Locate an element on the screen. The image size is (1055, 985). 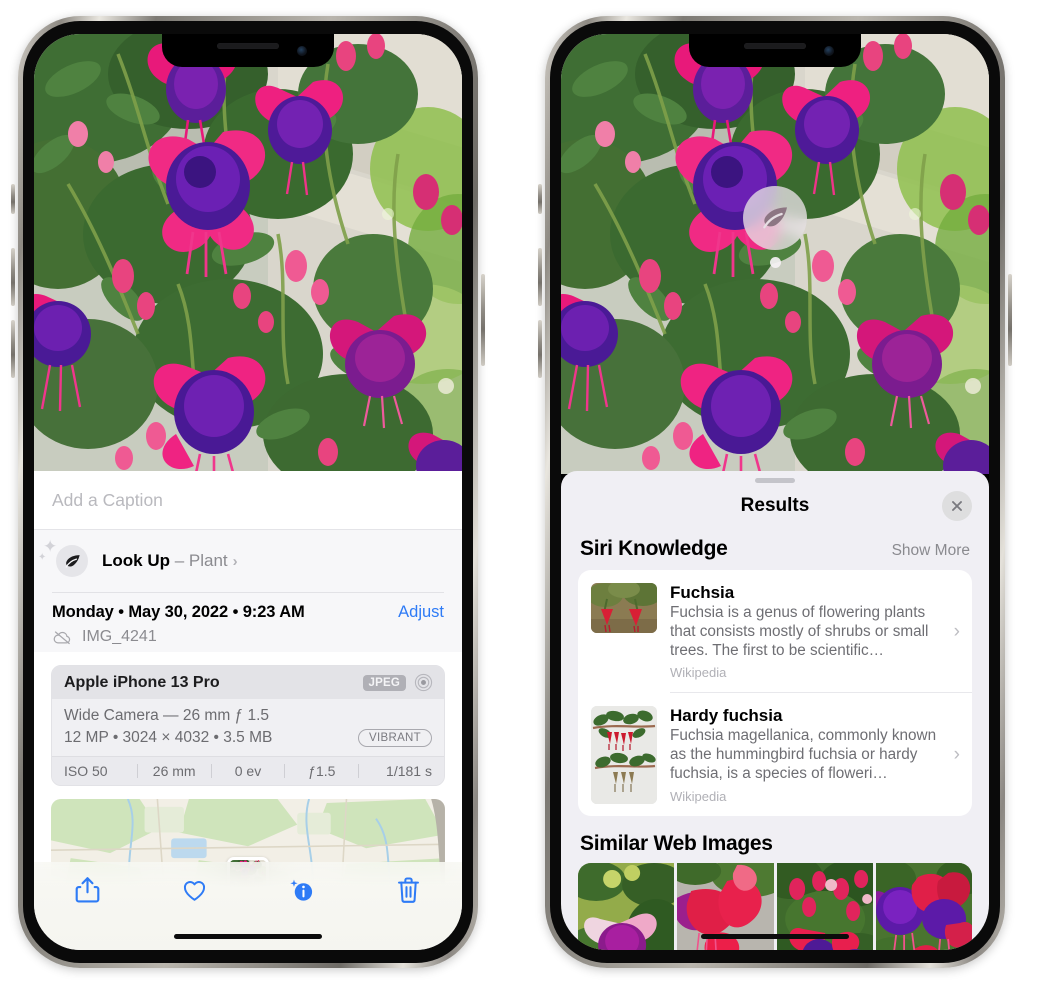
visual-lookup-dot is located at coordinates (775, 262).